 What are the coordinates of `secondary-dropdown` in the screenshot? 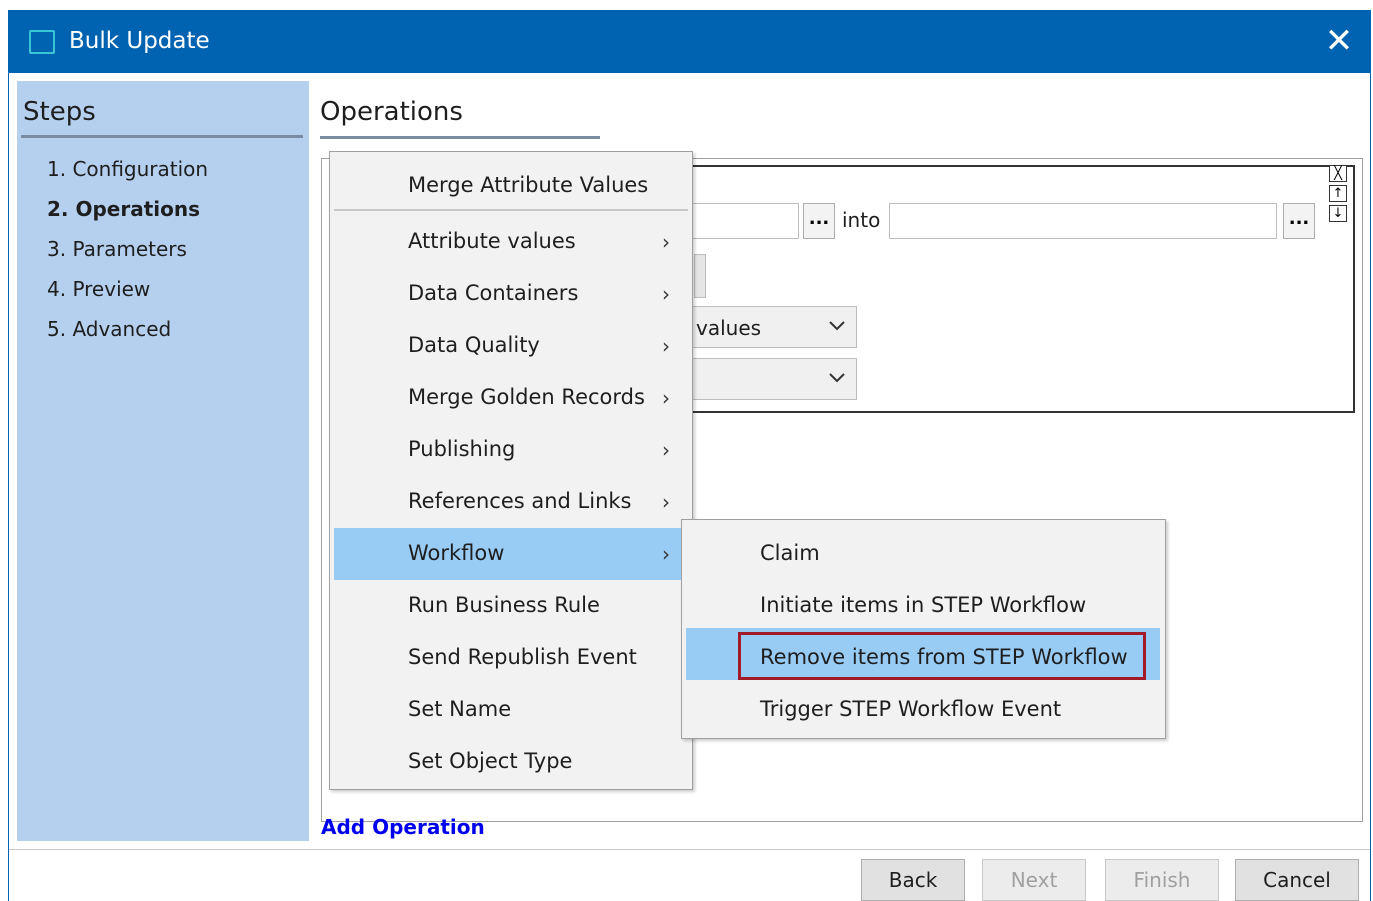 It's located at (773, 379).